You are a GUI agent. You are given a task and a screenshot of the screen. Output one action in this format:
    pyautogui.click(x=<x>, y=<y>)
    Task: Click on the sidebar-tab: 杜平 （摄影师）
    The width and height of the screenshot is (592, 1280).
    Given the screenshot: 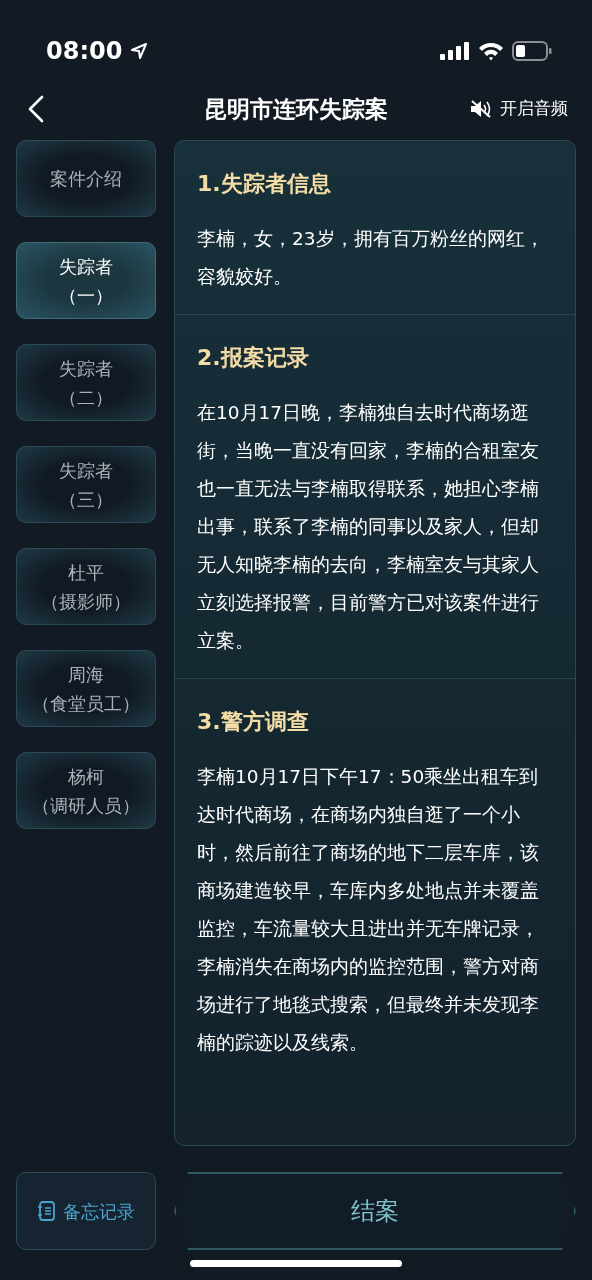 What is the action you would take?
    pyautogui.click(x=86, y=586)
    